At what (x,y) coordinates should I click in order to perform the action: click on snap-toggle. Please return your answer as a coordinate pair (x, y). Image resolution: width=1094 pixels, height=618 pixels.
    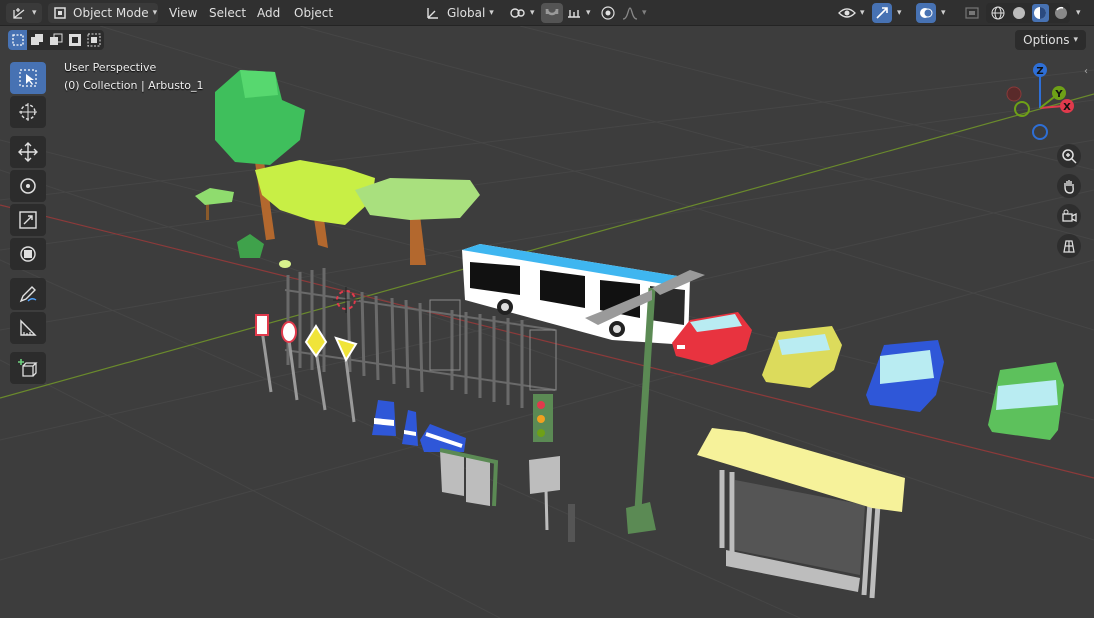
    Looking at the image, I should click on (552, 13).